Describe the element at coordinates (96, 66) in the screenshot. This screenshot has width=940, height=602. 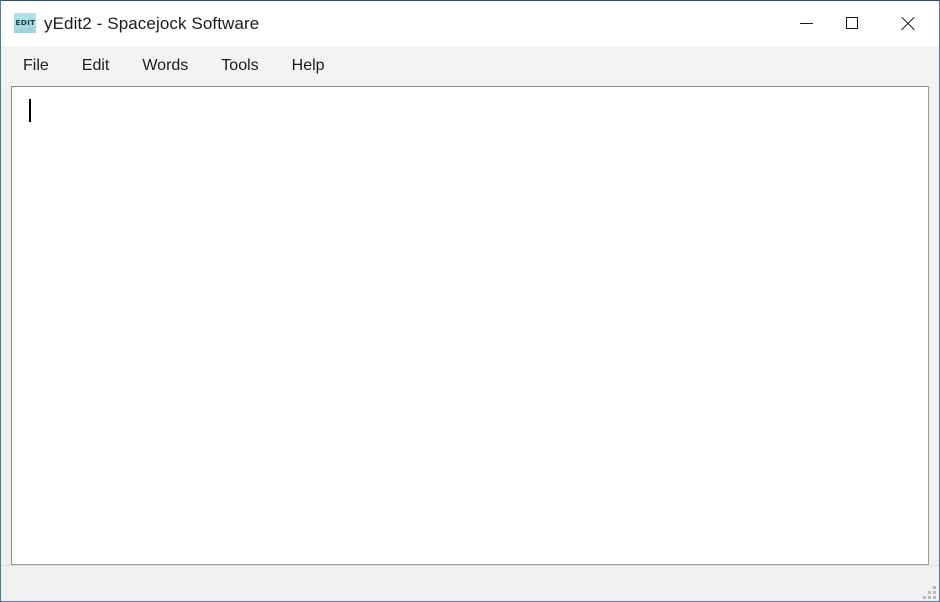
I see `menu-item-edit: Edit` at that location.